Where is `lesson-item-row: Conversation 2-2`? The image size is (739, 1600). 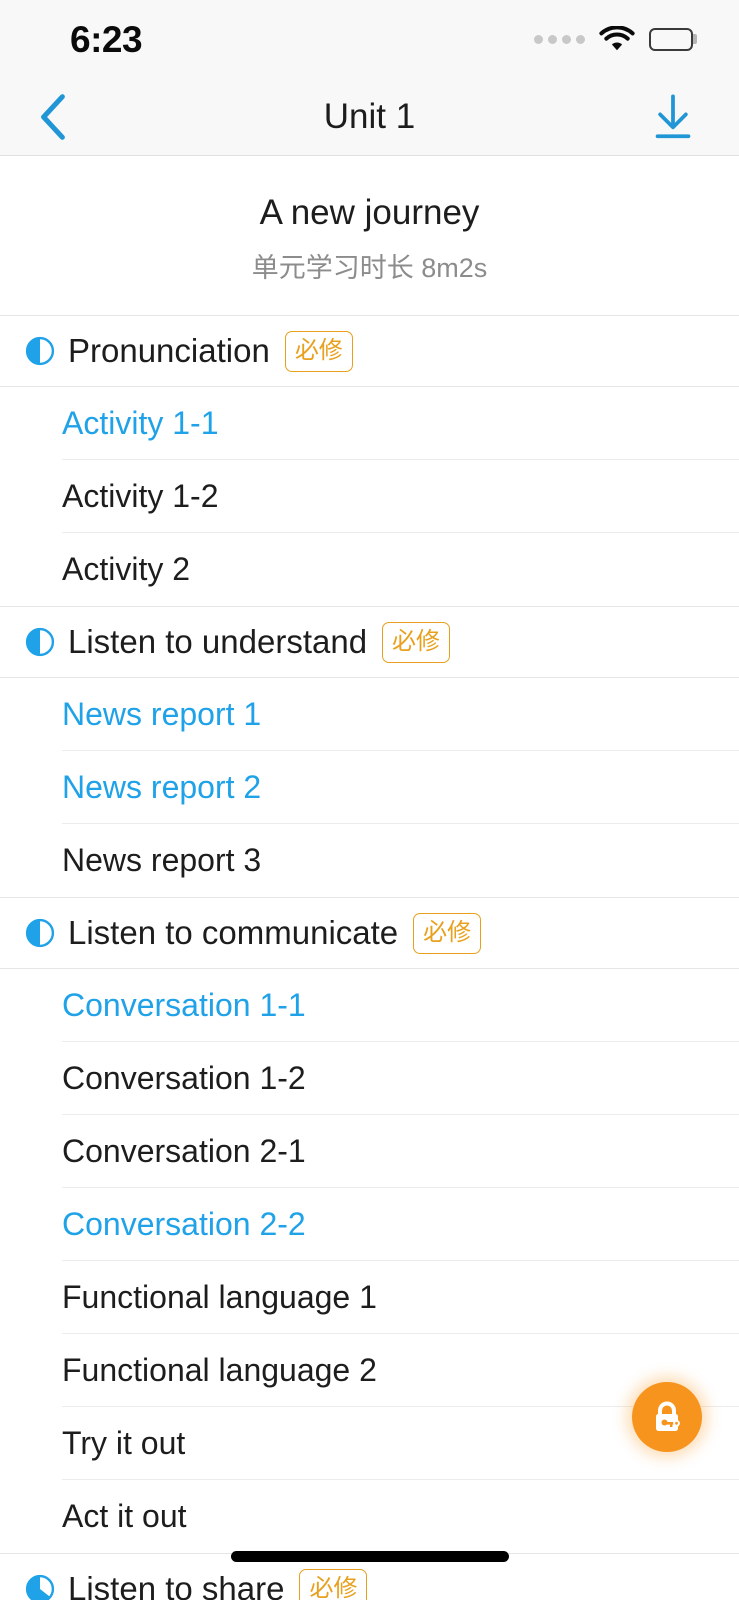
lesson-item-row: Conversation 2-2 is located at coordinates (369, 1224).